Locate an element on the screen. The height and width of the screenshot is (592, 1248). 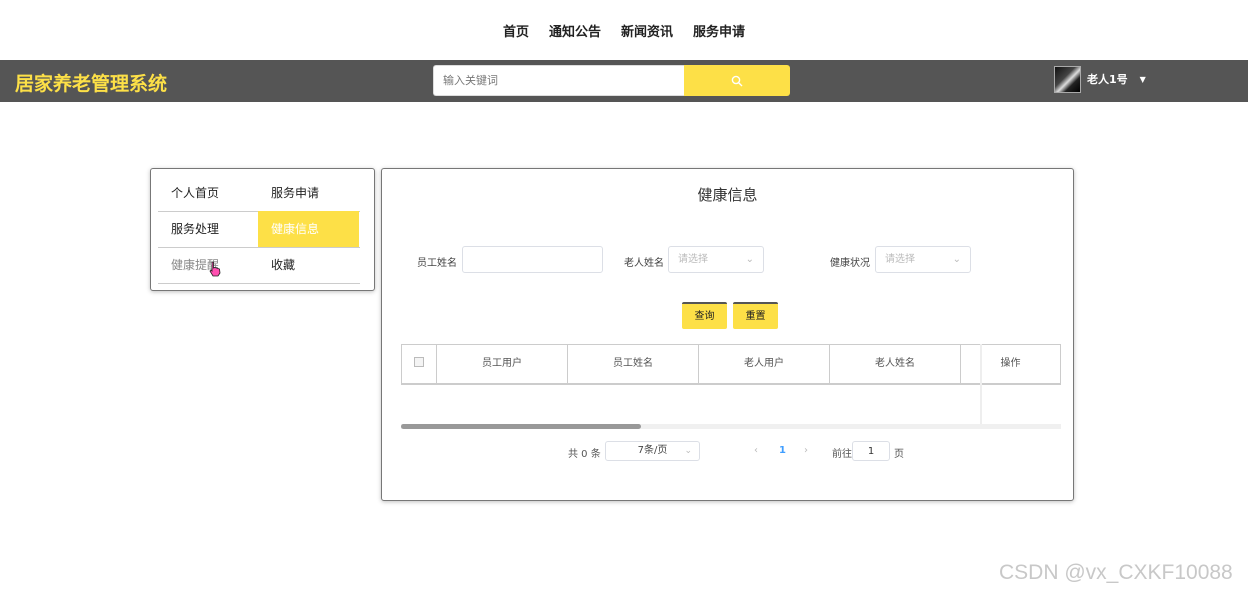
select-all-checkbox is located at coordinates (419, 362).